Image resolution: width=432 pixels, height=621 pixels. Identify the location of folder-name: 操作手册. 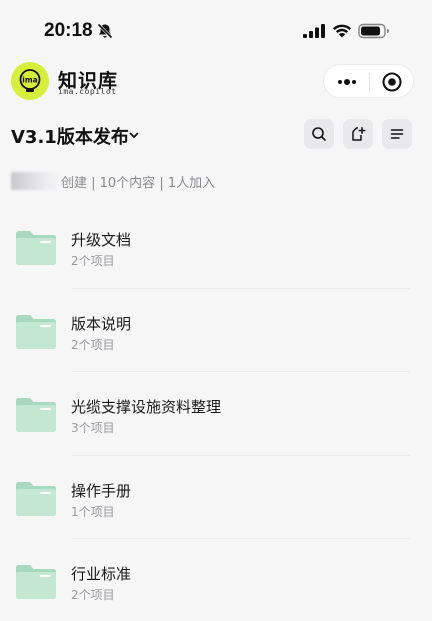
(101, 490).